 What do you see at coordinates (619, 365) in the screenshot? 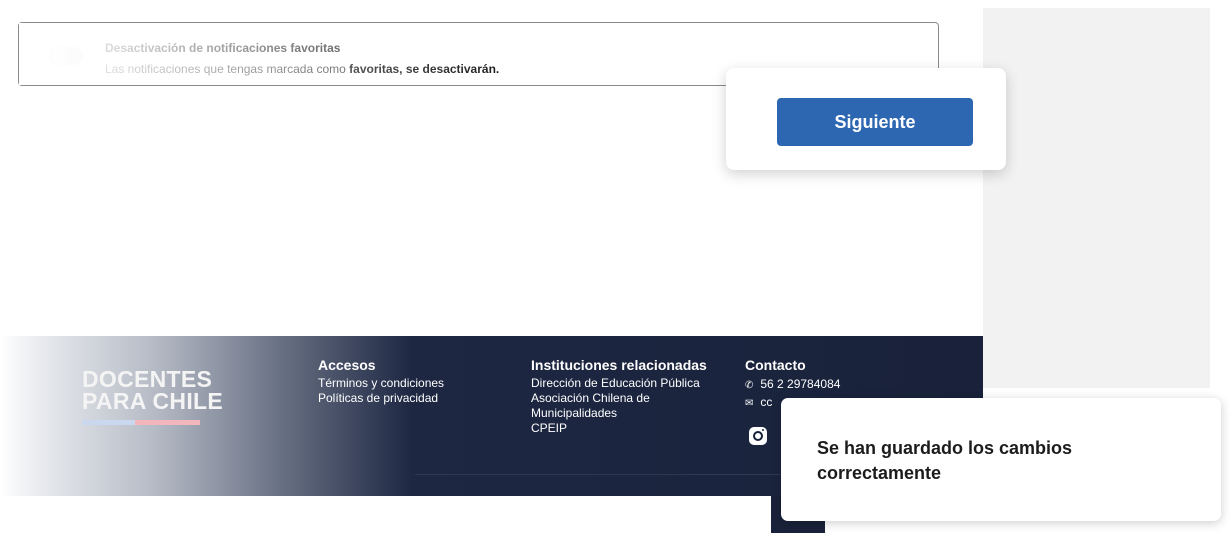
I see `instituciones-title: Instituciones relacionadas` at bounding box center [619, 365].